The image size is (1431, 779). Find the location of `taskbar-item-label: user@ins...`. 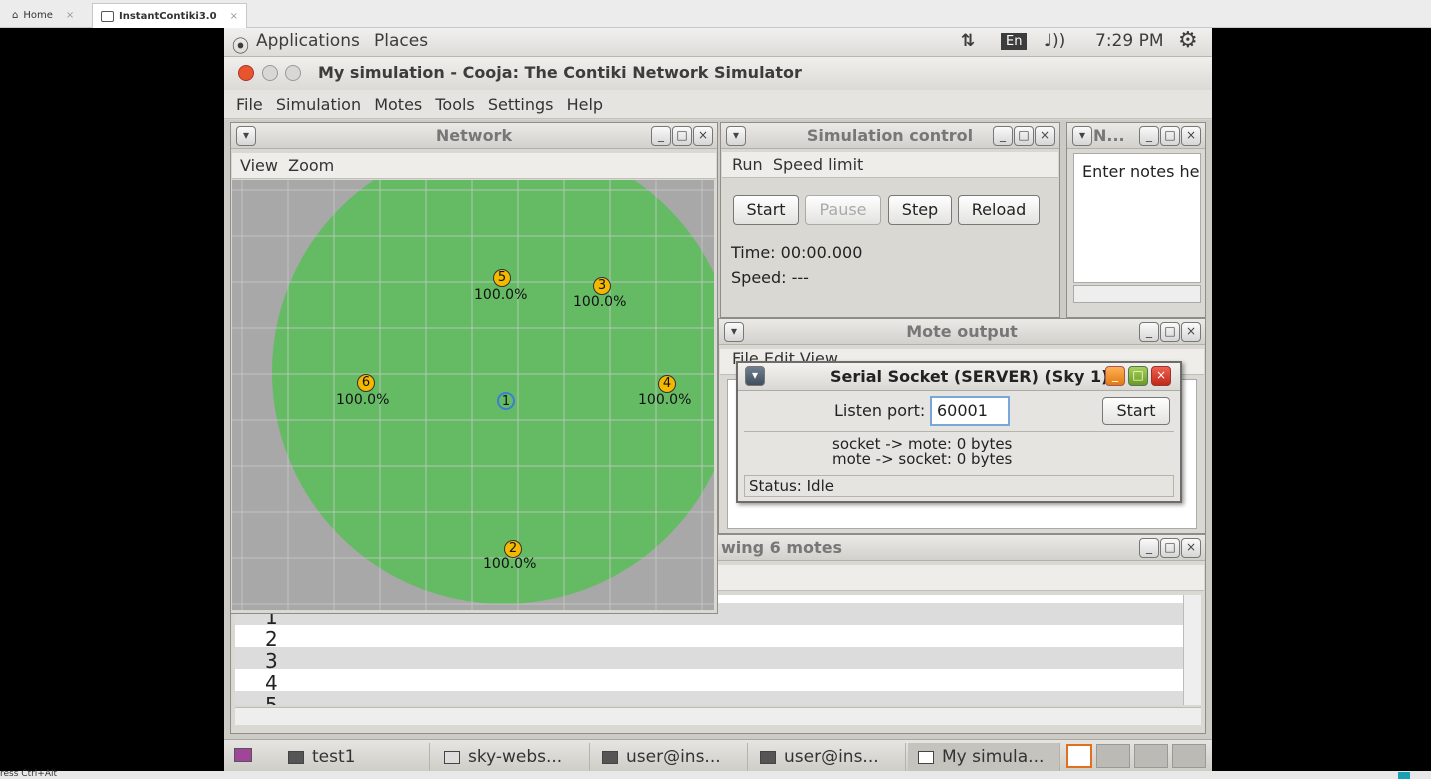

taskbar-item-label: user@ins... is located at coordinates (831, 757).